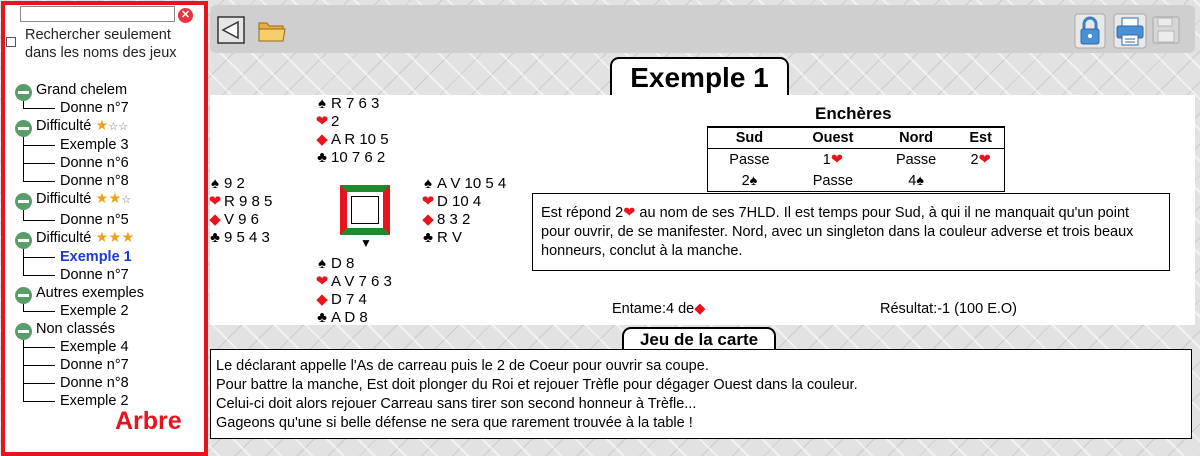  I want to click on tree-item: Donne n°6, so click(94, 163).